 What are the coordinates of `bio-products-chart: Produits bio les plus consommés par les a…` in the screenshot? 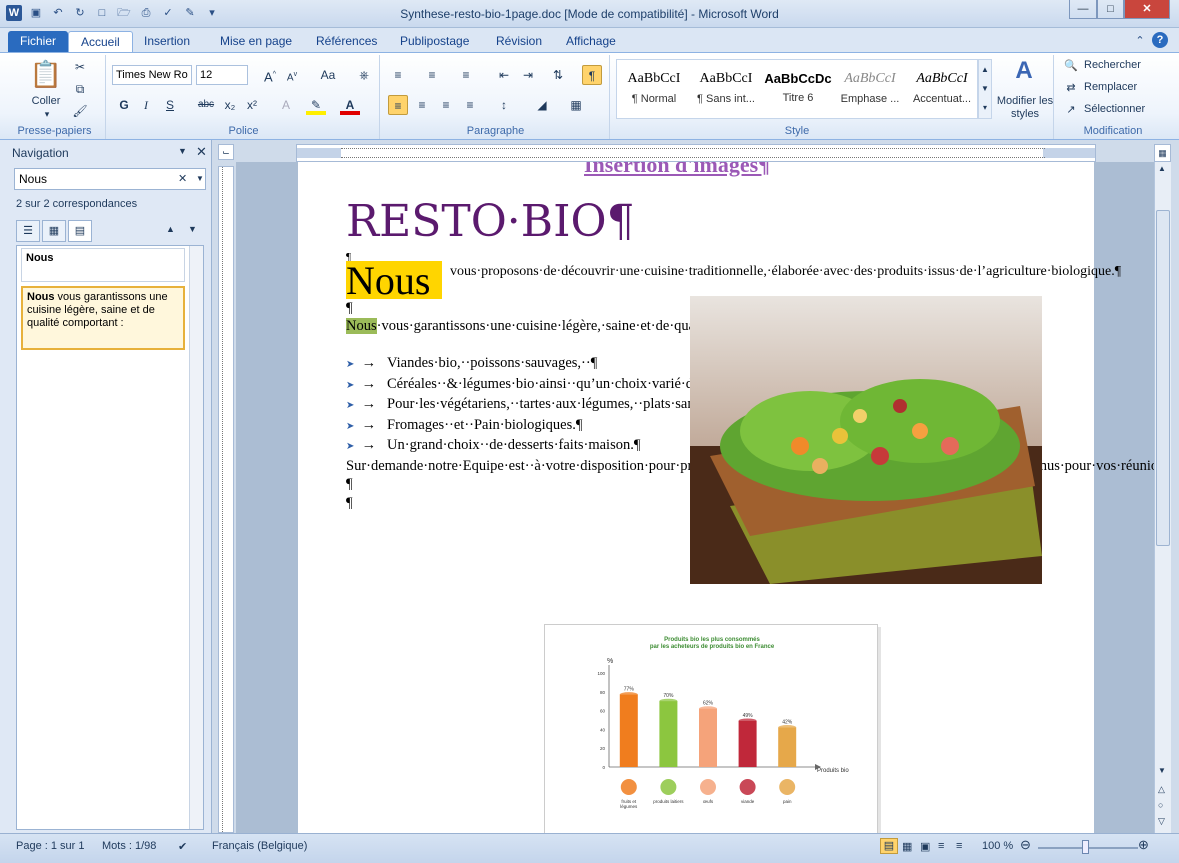 It's located at (711, 728).